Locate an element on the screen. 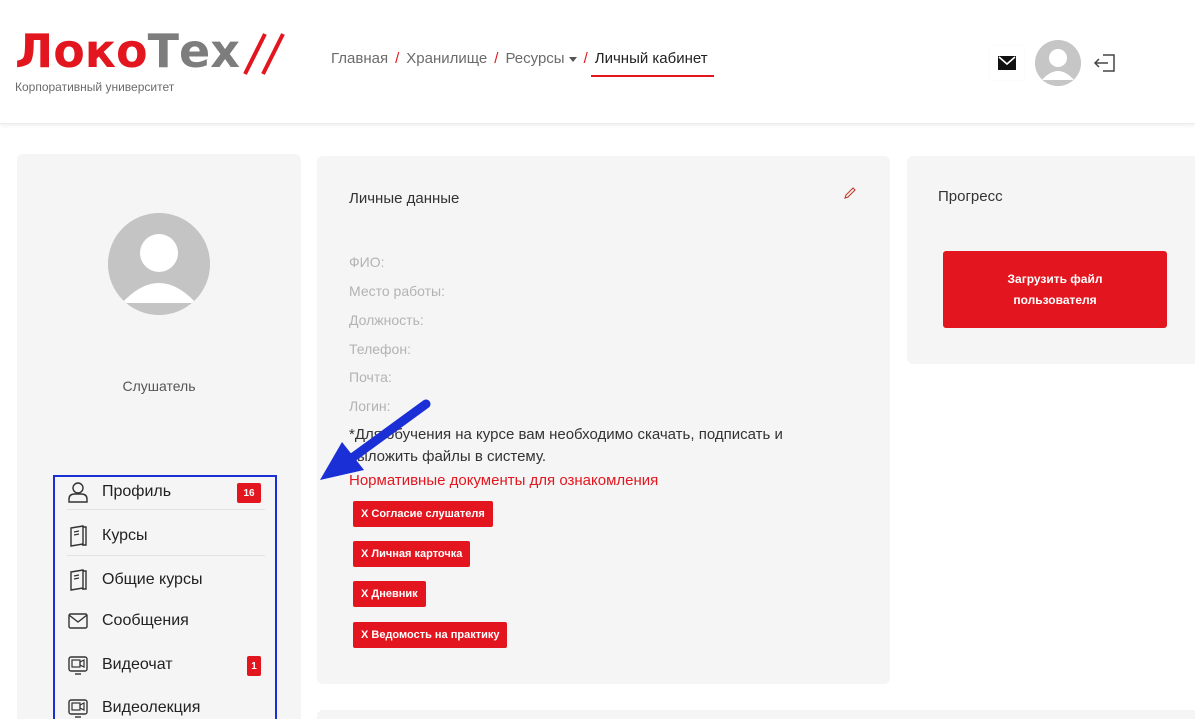 This screenshot has width=1195, height=719. mail-button is located at coordinates (1007, 63).